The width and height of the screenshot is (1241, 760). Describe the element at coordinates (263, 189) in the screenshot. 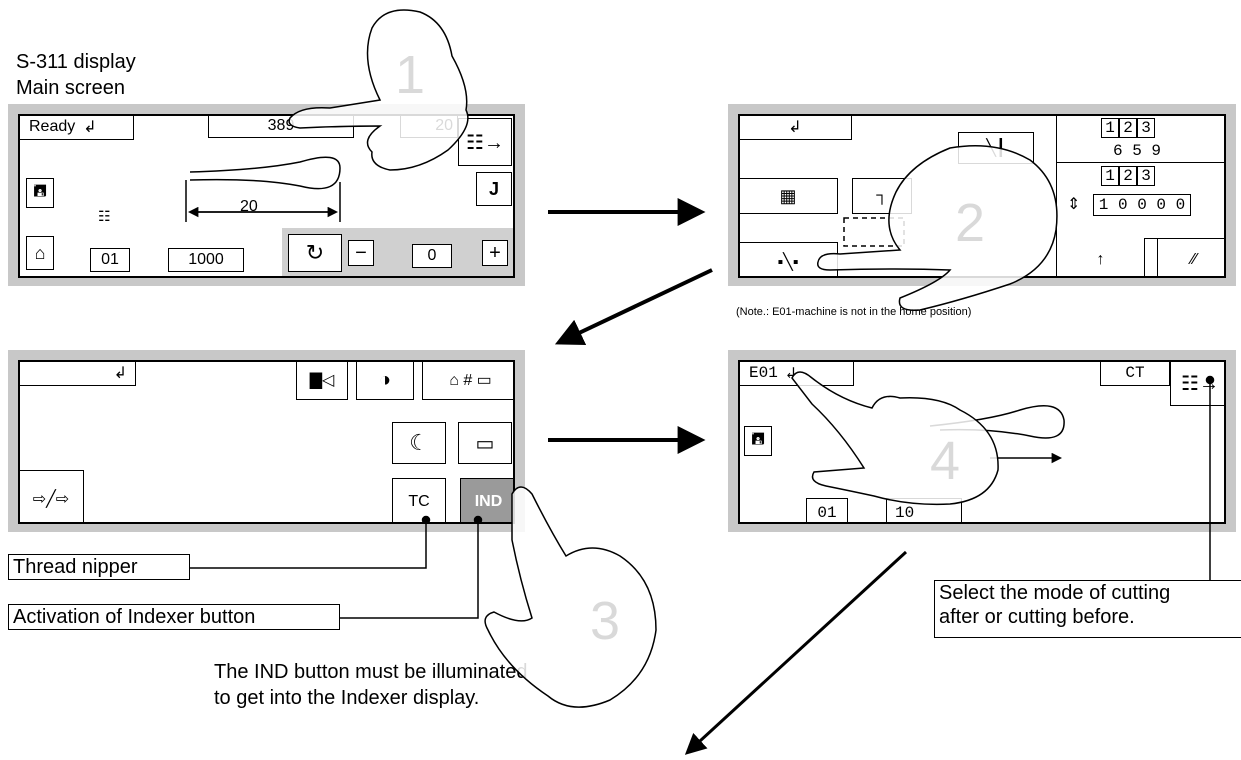

I see `seam-shape-screen1` at that location.